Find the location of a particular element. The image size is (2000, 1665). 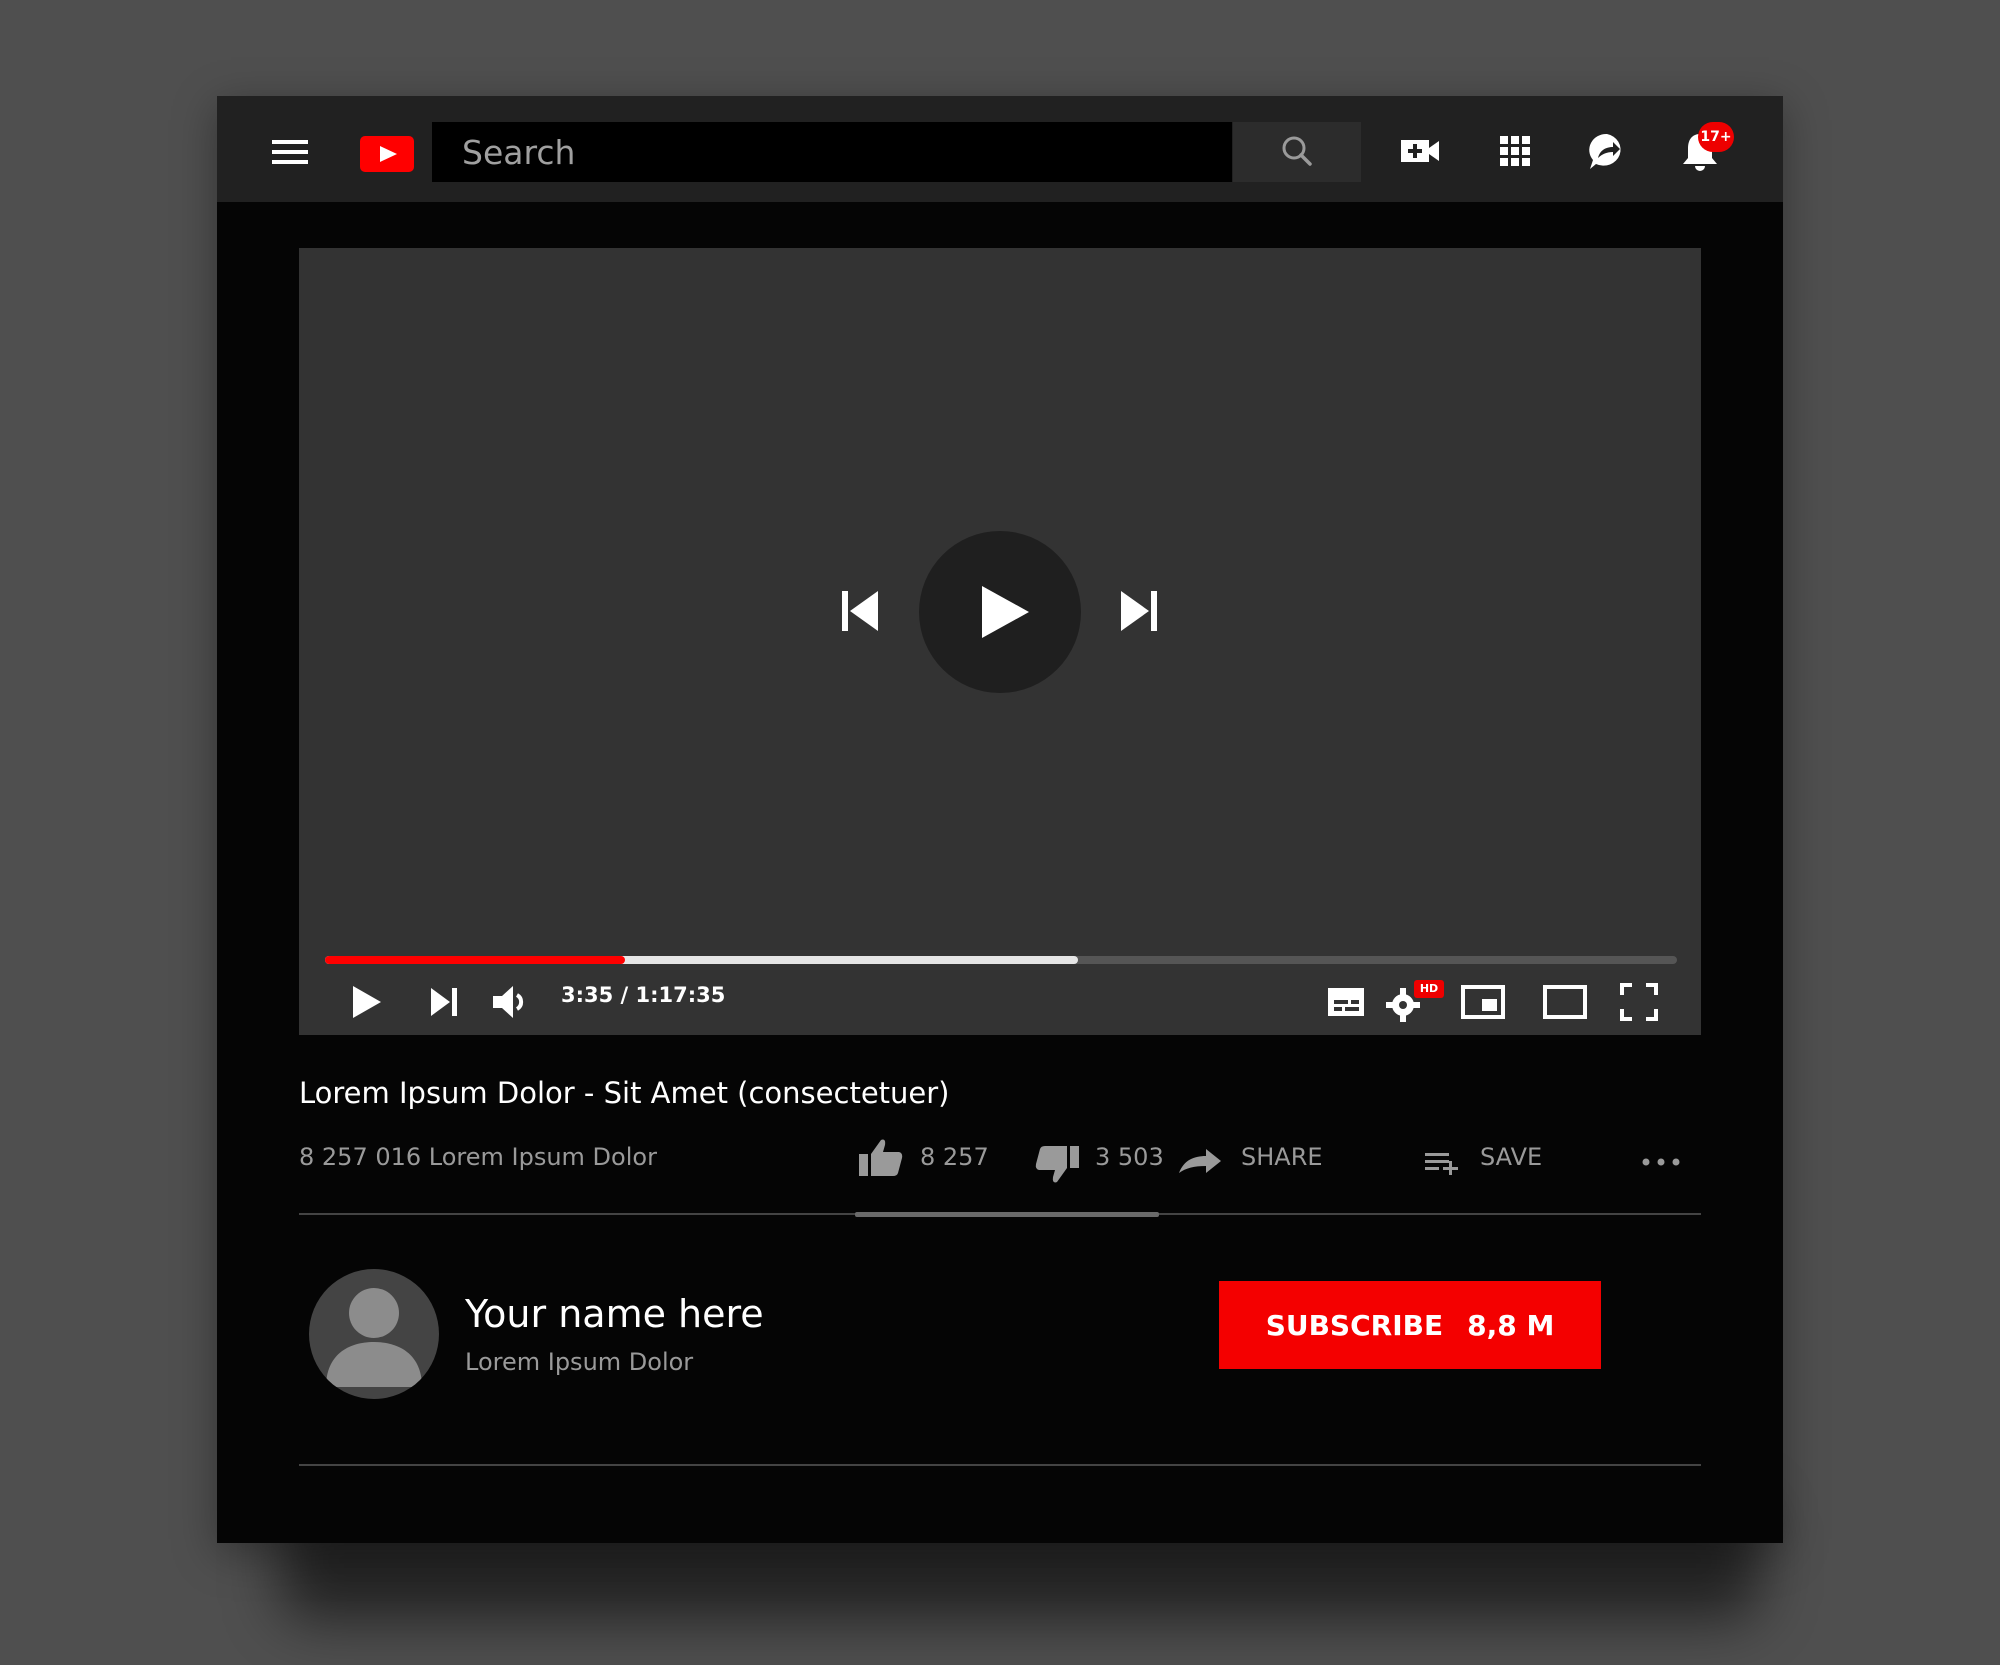

menu-icon is located at coordinates (290, 152).